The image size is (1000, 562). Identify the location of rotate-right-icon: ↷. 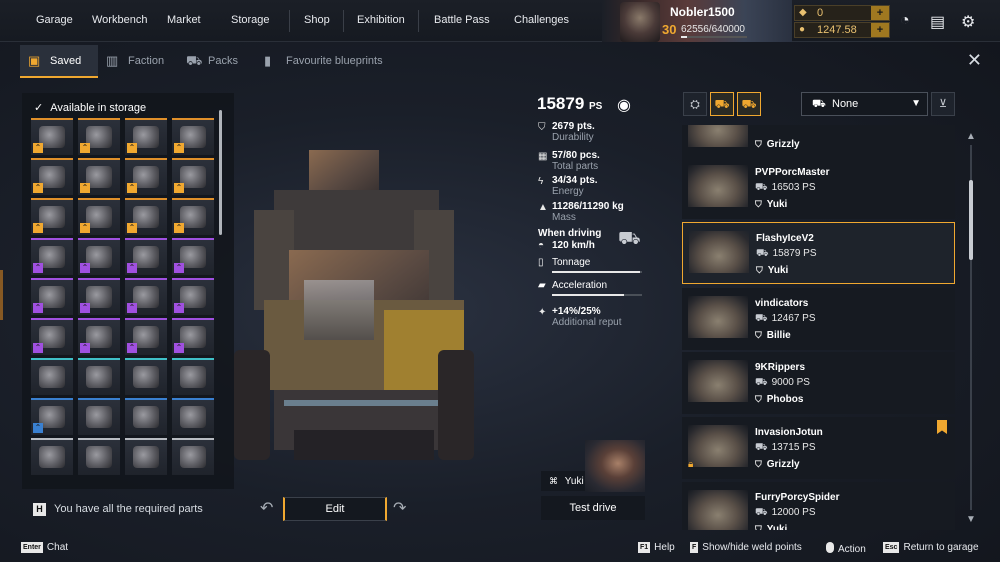
(399, 508).